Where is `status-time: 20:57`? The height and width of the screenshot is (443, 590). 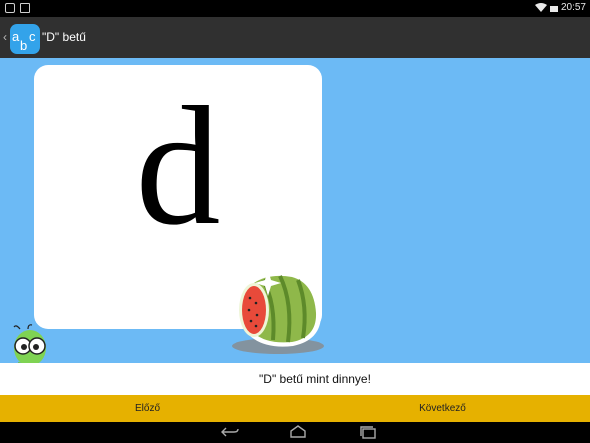
status-time: 20:57 is located at coordinates (573, 7).